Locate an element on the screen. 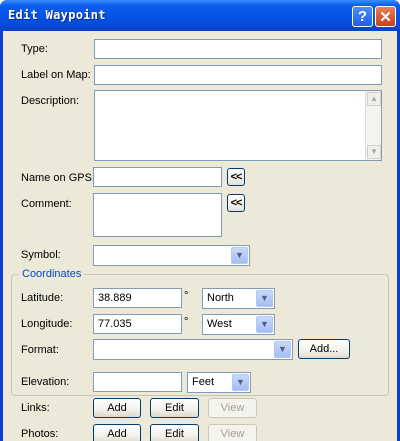 The height and width of the screenshot is (441, 400). photos-add-button: Add is located at coordinates (117, 432).